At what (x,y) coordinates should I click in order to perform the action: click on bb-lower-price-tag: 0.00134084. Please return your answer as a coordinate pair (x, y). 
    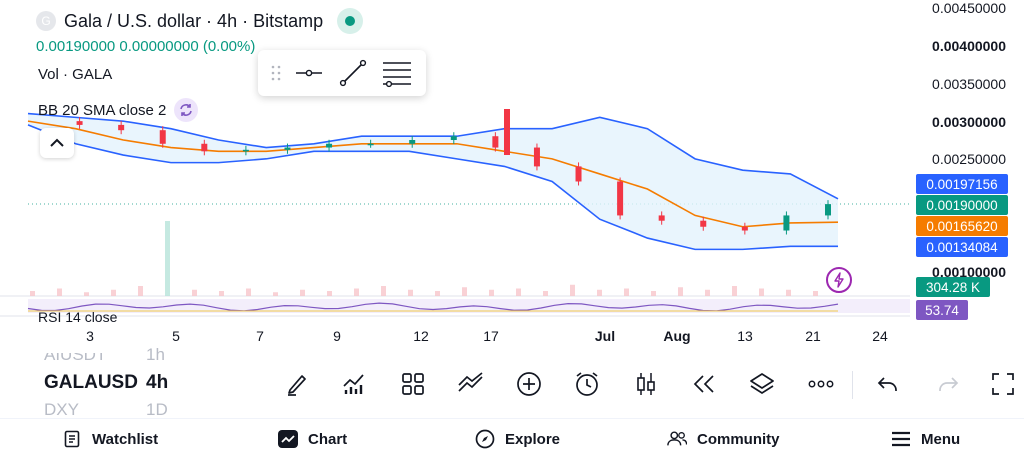
    Looking at the image, I should click on (962, 247).